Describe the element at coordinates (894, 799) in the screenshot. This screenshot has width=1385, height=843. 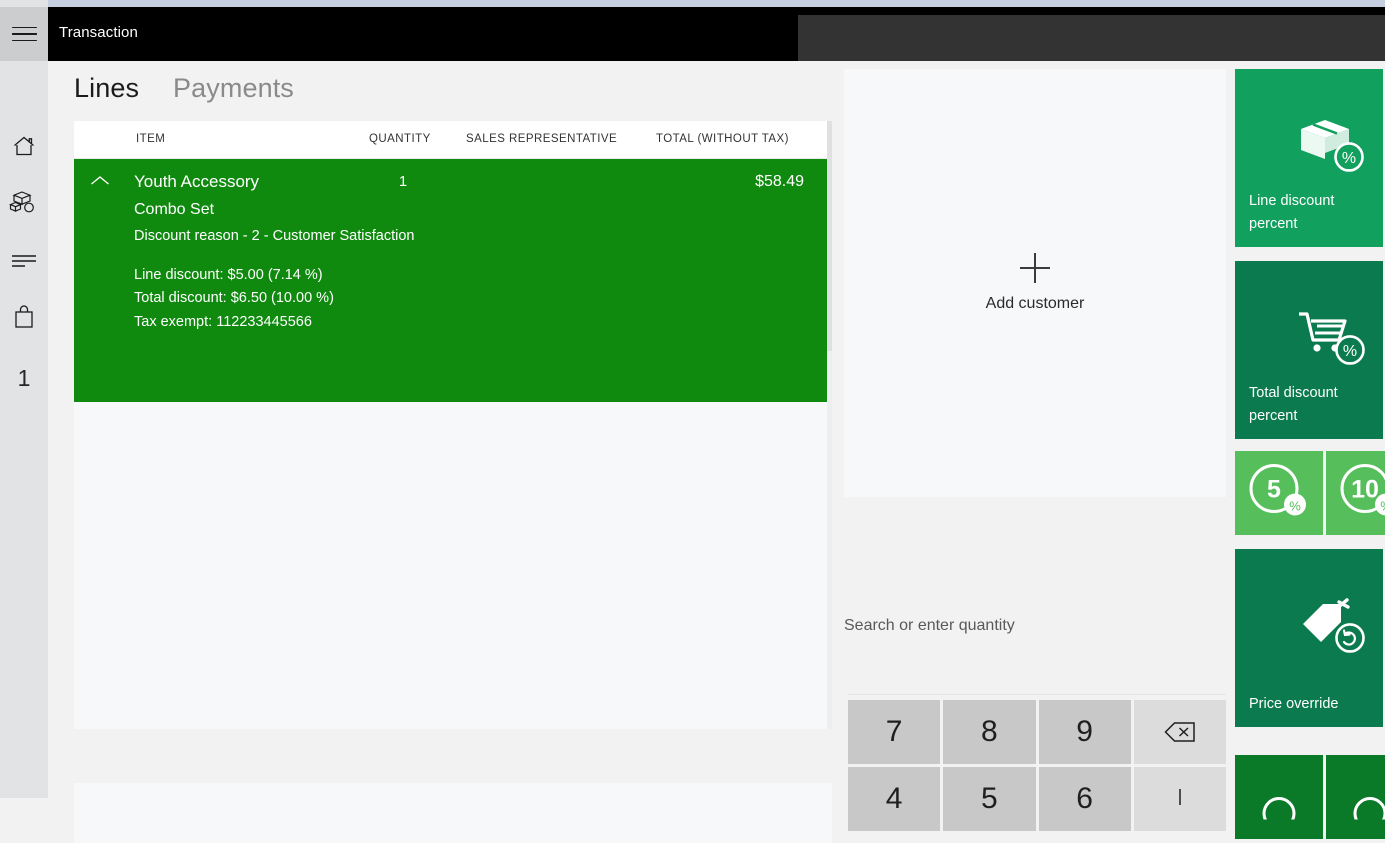
I see `numpad-key-4: 4` at that location.